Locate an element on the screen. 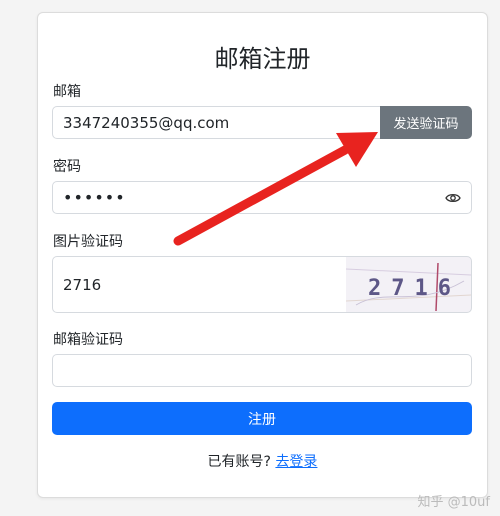  login-link: 去登录 is located at coordinates (296, 462).